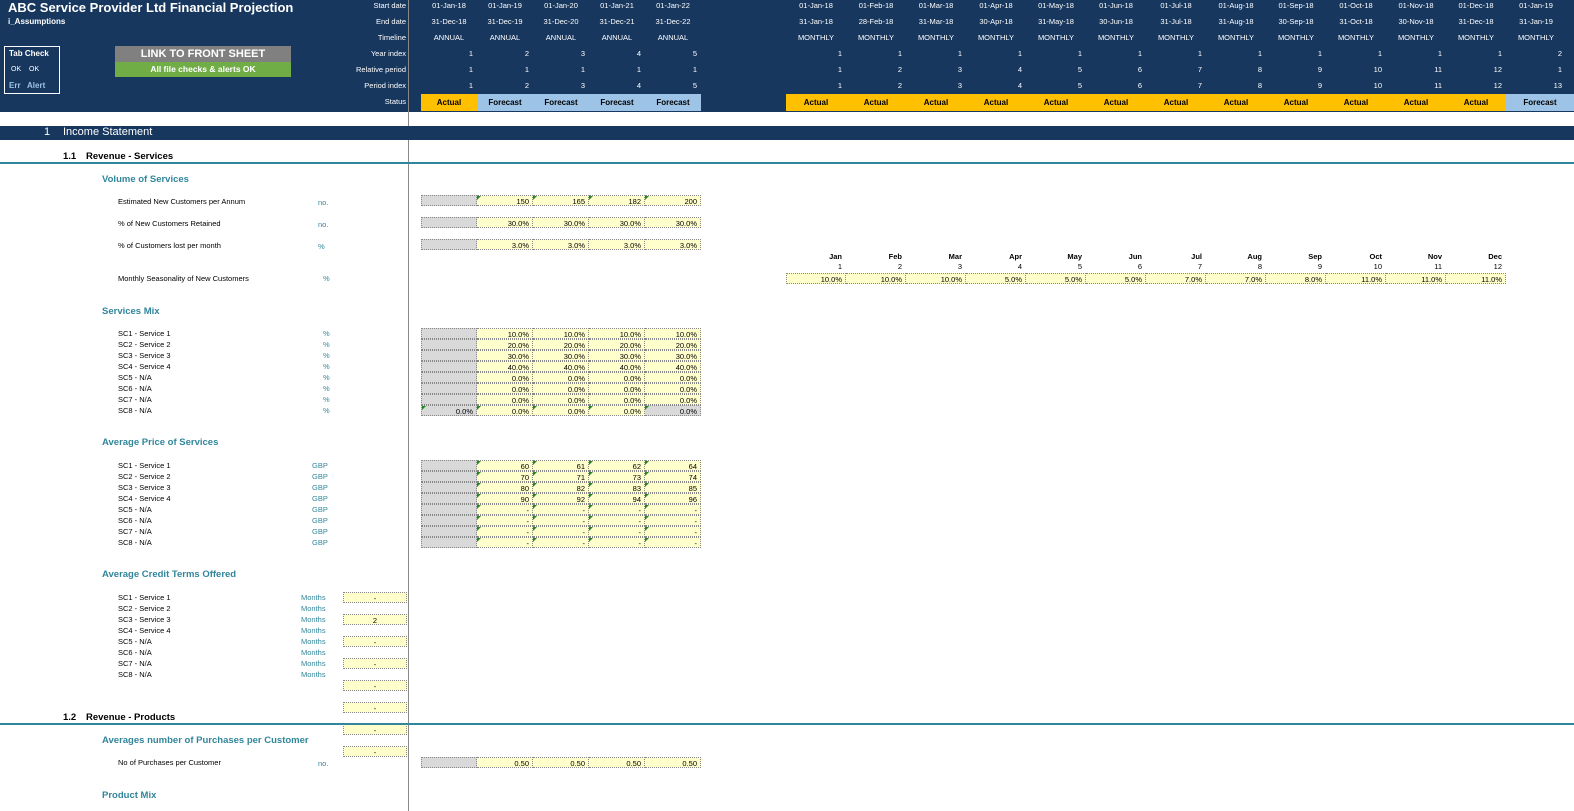  What do you see at coordinates (505, 498) in the screenshot?
I see `input-cell: 90` at bounding box center [505, 498].